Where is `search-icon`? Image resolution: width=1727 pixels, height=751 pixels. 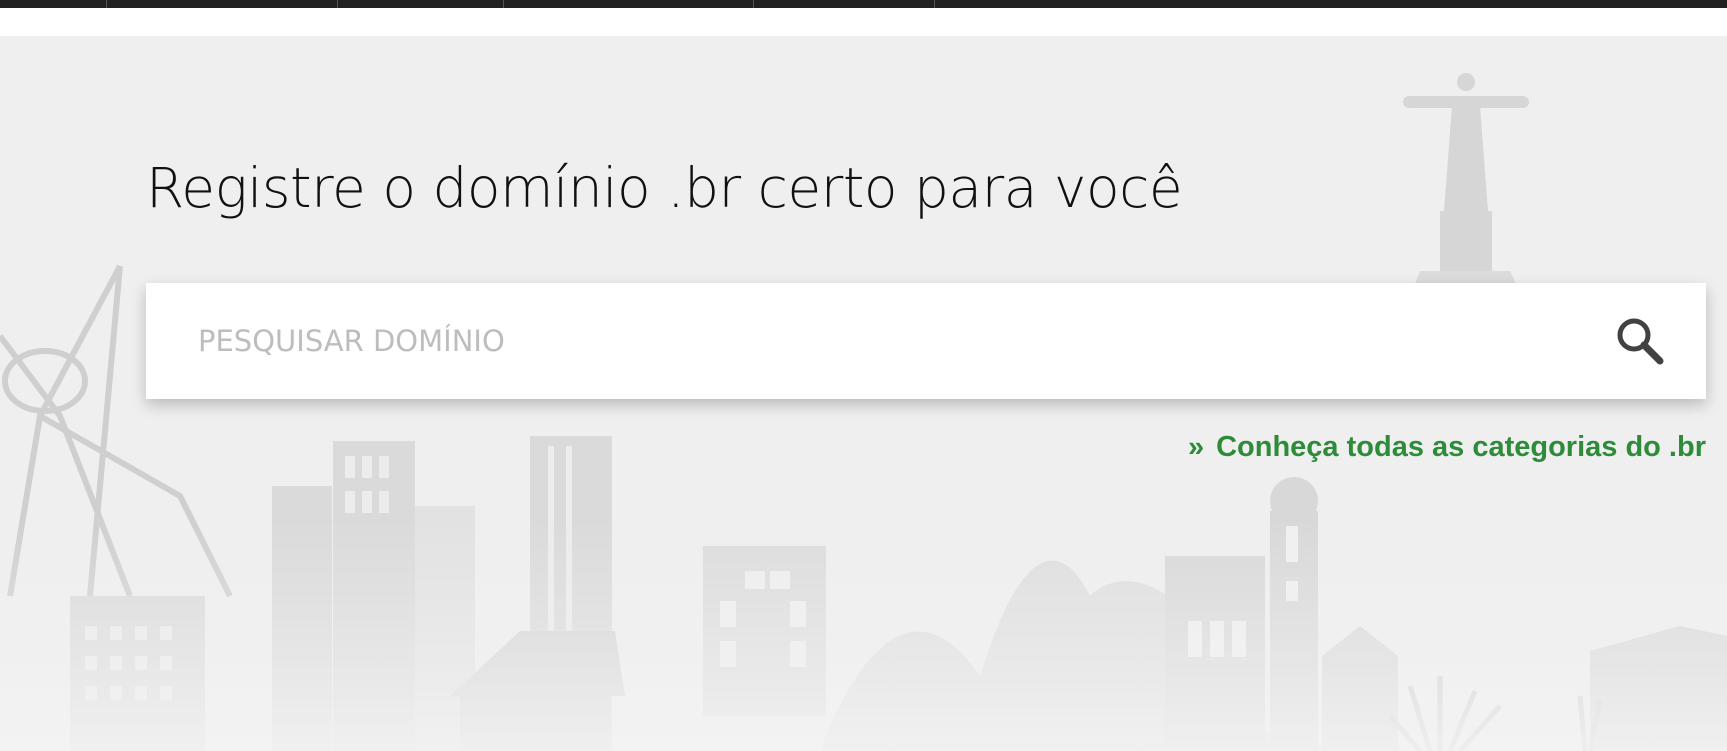
search-icon is located at coordinates (1640, 341).